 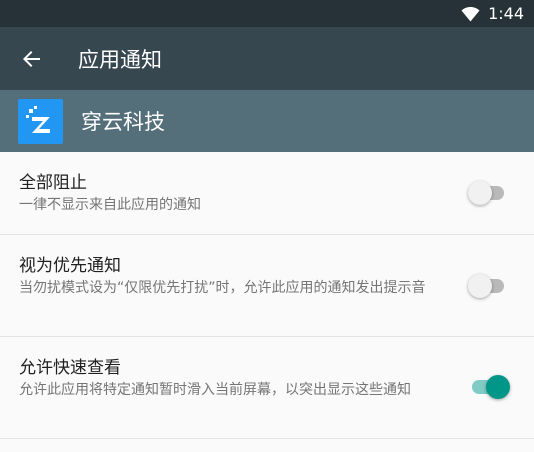 What do you see at coordinates (222, 288) in the screenshot?
I see `setting-summary: 当勿扰模式设为“仅限优先打扰”时，允许此应用的通知发出提示音` at bounding box center [222, 288].